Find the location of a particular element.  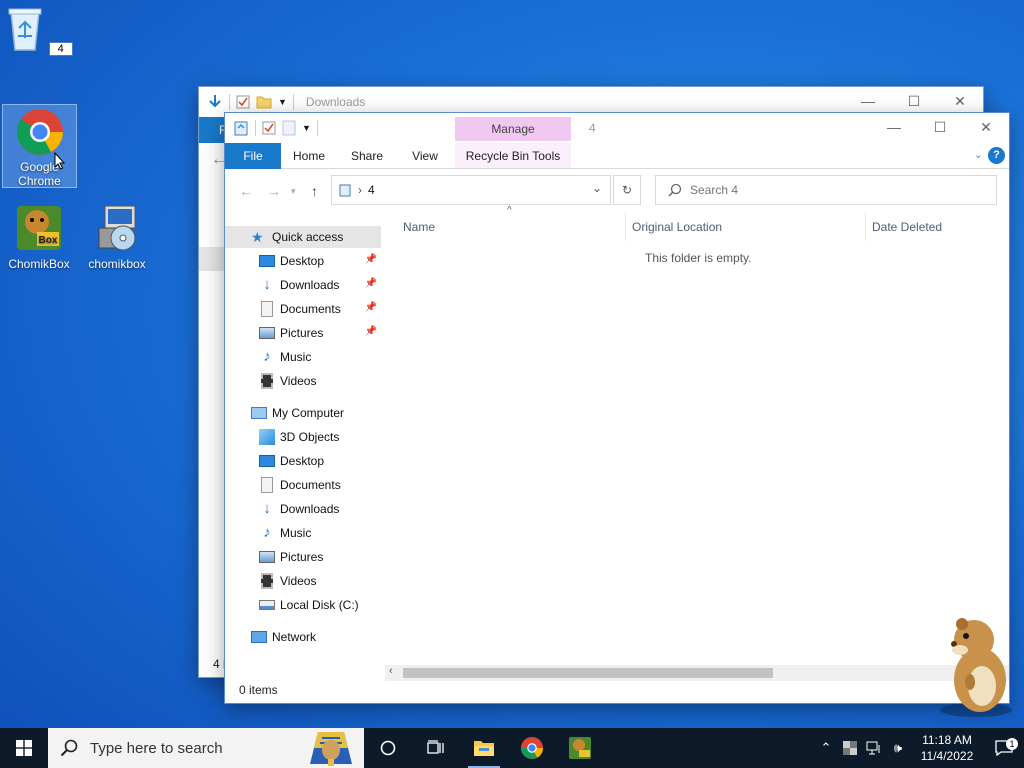

nav-quick-videos: Videos is located at coordinates (303, 381).